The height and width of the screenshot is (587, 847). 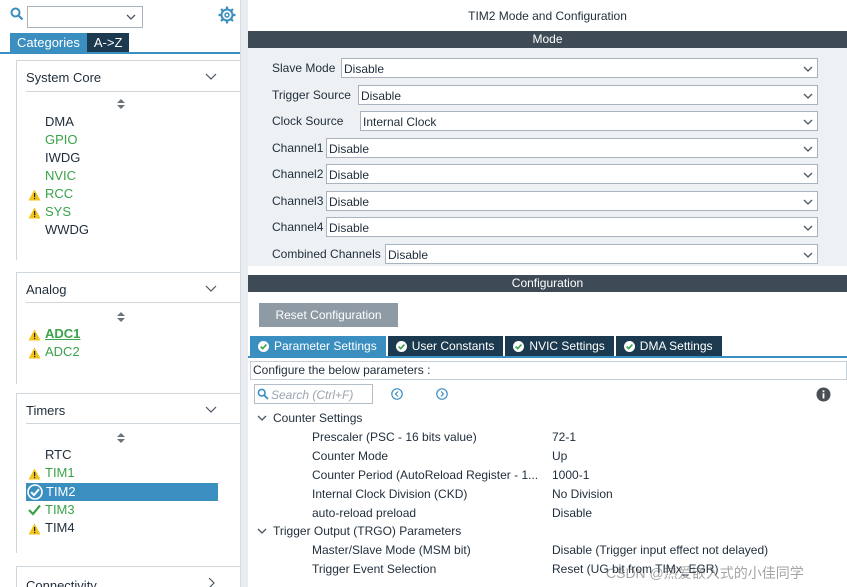 I want to click on field-label: Combined Channels, so click(x=326, y=254).